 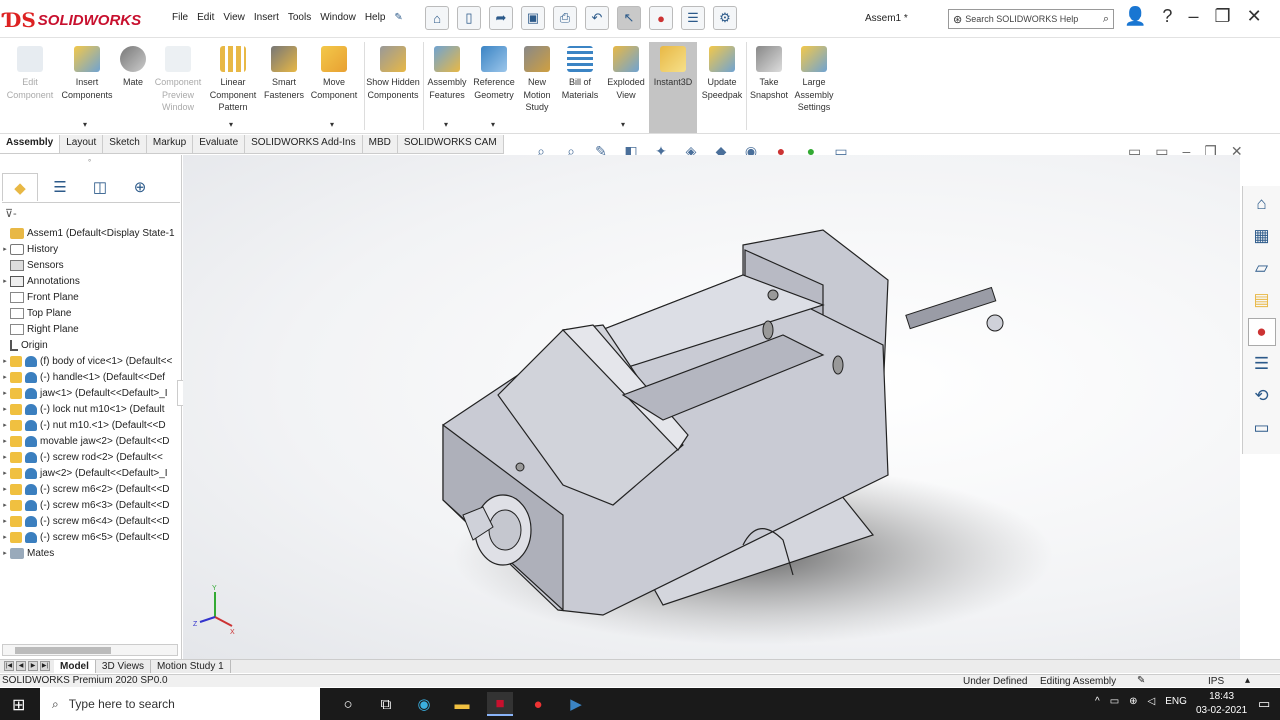 What do you see at coordinates (20, 187) in the screenshot?
I see `feature-tree-tab-icon: ◆` at bounding box center [20, 187].